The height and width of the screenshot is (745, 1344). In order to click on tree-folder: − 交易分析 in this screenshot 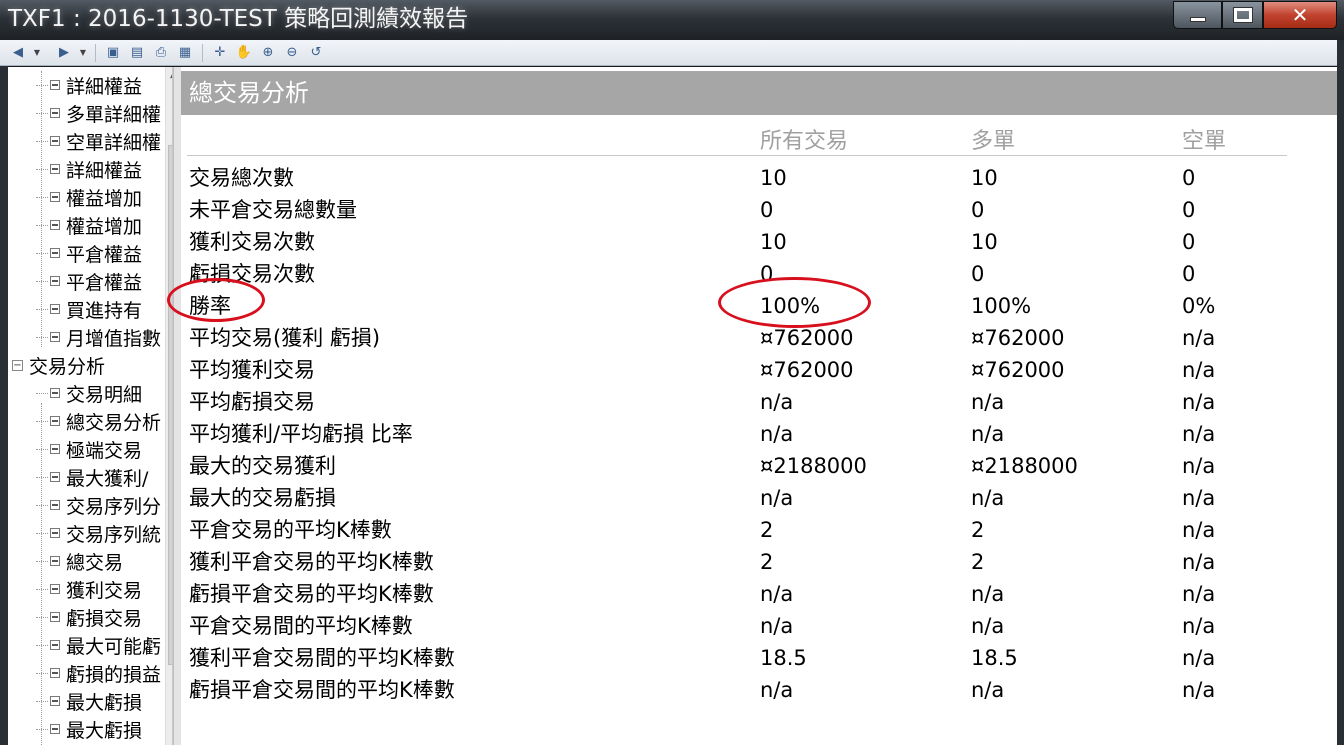, I will do `click(58, 365)`.